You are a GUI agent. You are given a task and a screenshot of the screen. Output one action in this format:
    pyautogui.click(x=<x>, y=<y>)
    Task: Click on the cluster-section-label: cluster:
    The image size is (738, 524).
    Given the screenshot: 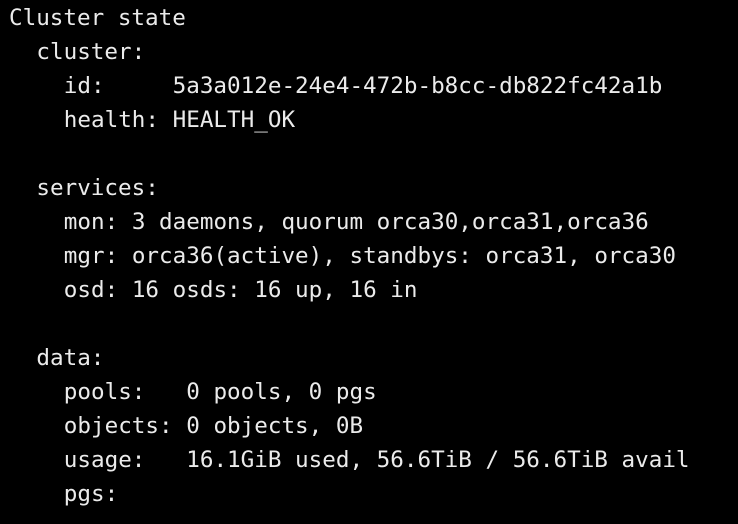 What is the action you would take?
    pyautogui.click(x=373, y=52)
    